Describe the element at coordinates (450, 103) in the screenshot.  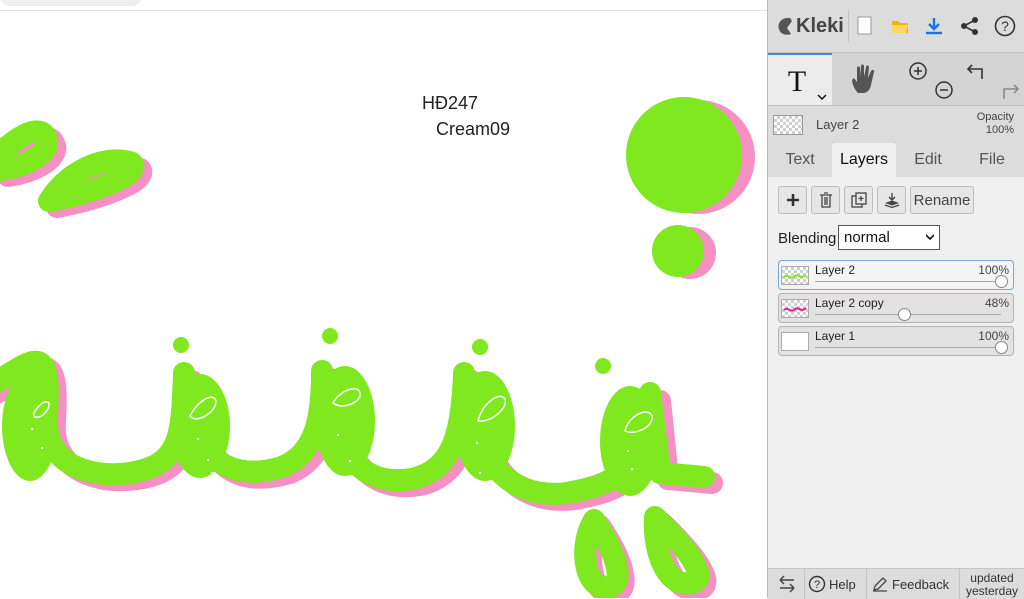
I see `canvas-text-line-1: HĐ247` at that location.